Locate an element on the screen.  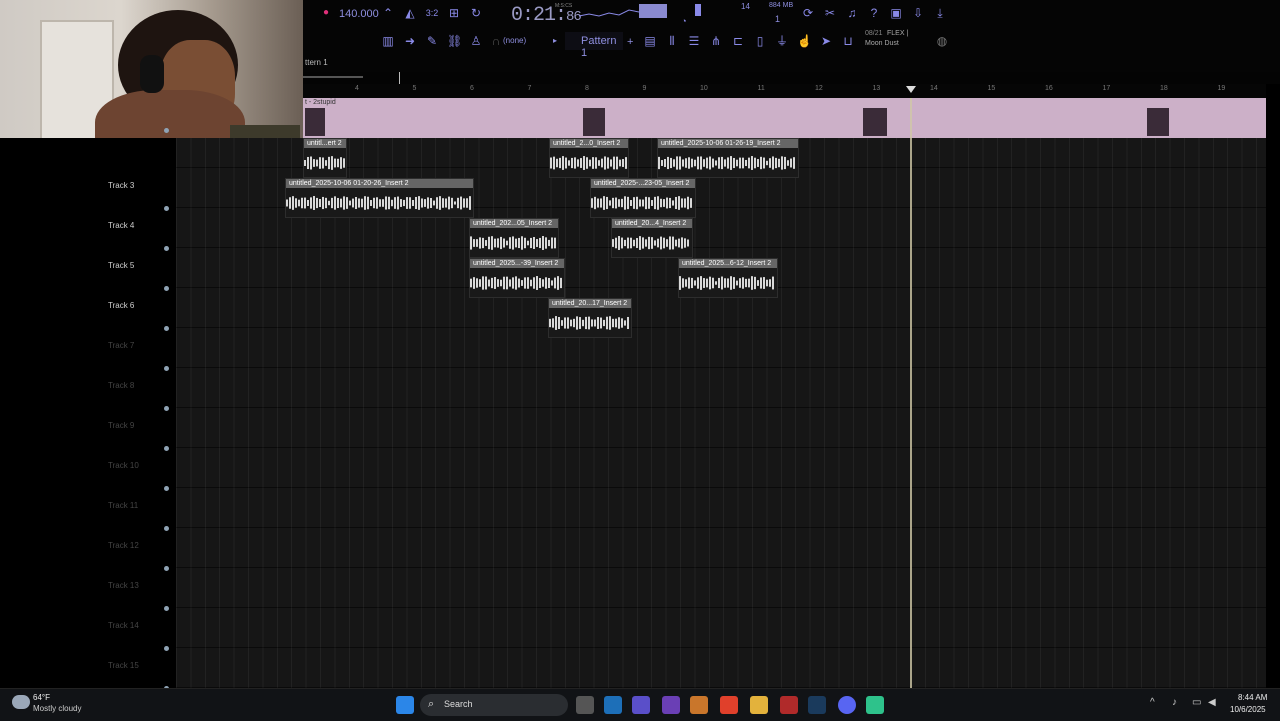
steam-icon is located at coordinates (817, 705).